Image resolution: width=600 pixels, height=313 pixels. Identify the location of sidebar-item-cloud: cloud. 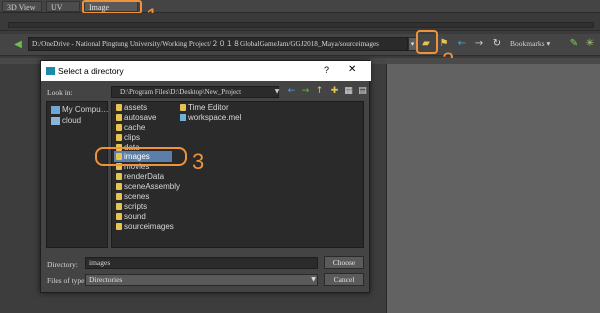
(71, 121).